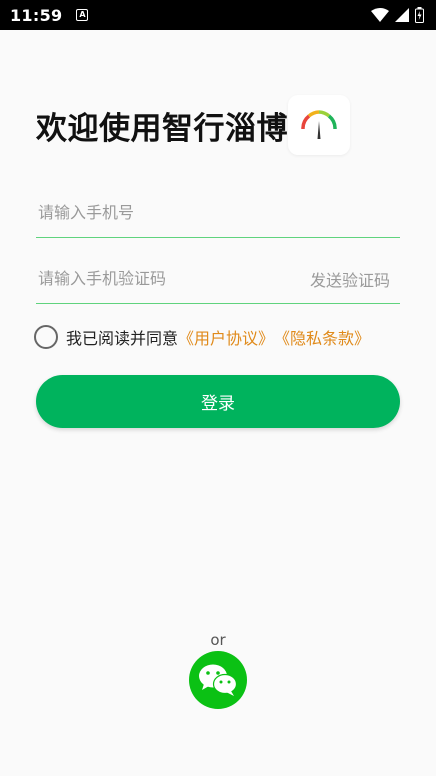 The image size is (436, 776). Describe the element at coordinates (218, 401) in the screenshot. I see `login-button: 登录` at that location.